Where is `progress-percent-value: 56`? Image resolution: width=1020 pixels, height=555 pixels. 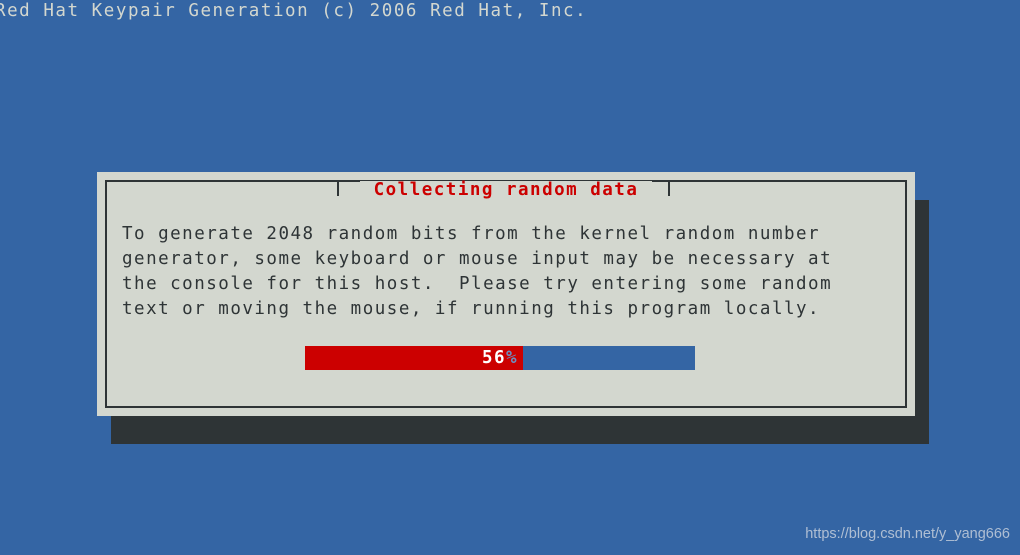 progress-percent-value: 56 is located at coordinates (494, 358).